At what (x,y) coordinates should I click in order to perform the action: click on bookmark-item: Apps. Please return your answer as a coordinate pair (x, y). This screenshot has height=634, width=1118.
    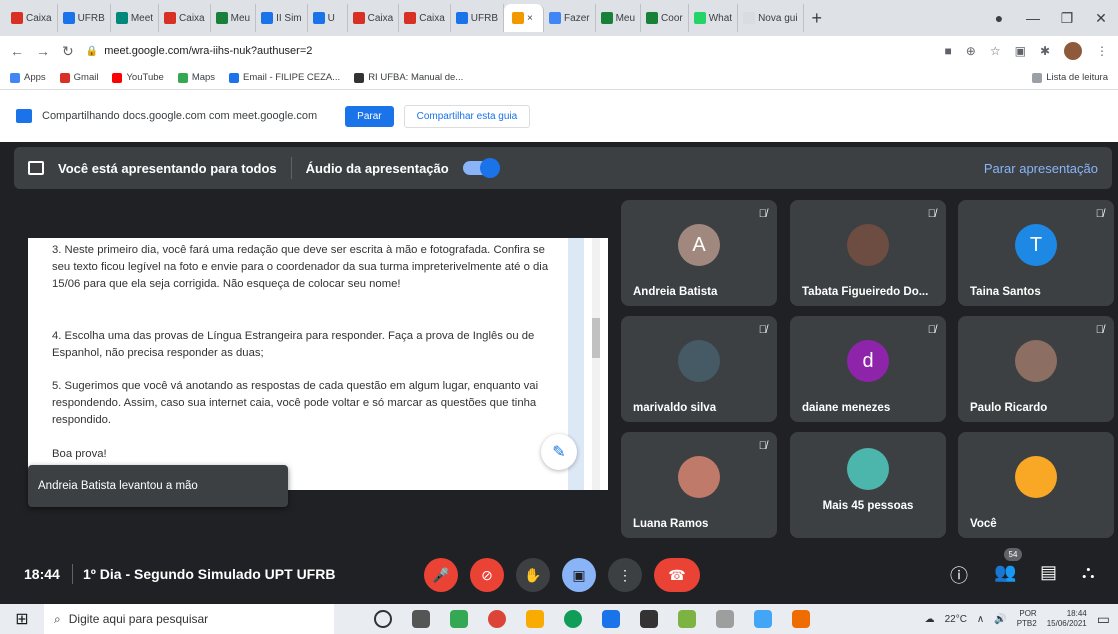
    Looking at the image, I should click on (28, 77).